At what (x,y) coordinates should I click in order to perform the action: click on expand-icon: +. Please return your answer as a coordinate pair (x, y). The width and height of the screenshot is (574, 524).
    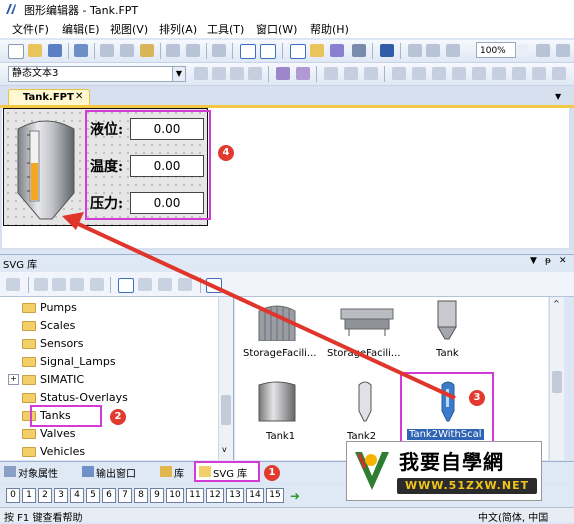
    Looking at the image, I should click on (13, 379).